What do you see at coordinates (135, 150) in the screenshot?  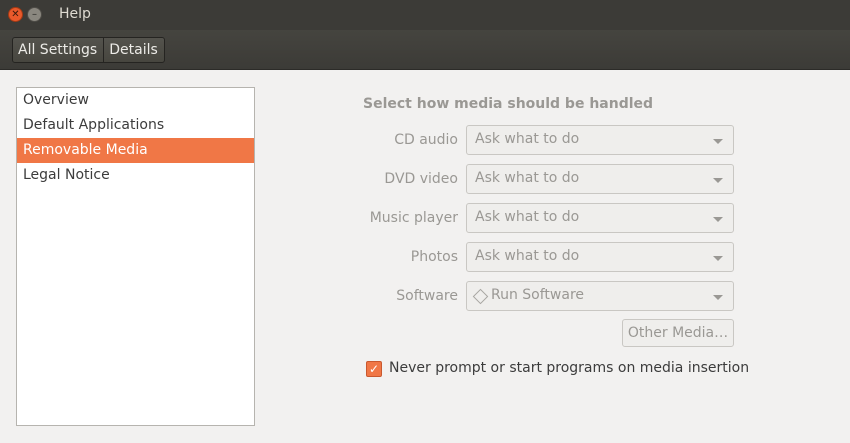 I see `sidebar-item-removable-media: Removable Media` at bounding box center [135, 150].